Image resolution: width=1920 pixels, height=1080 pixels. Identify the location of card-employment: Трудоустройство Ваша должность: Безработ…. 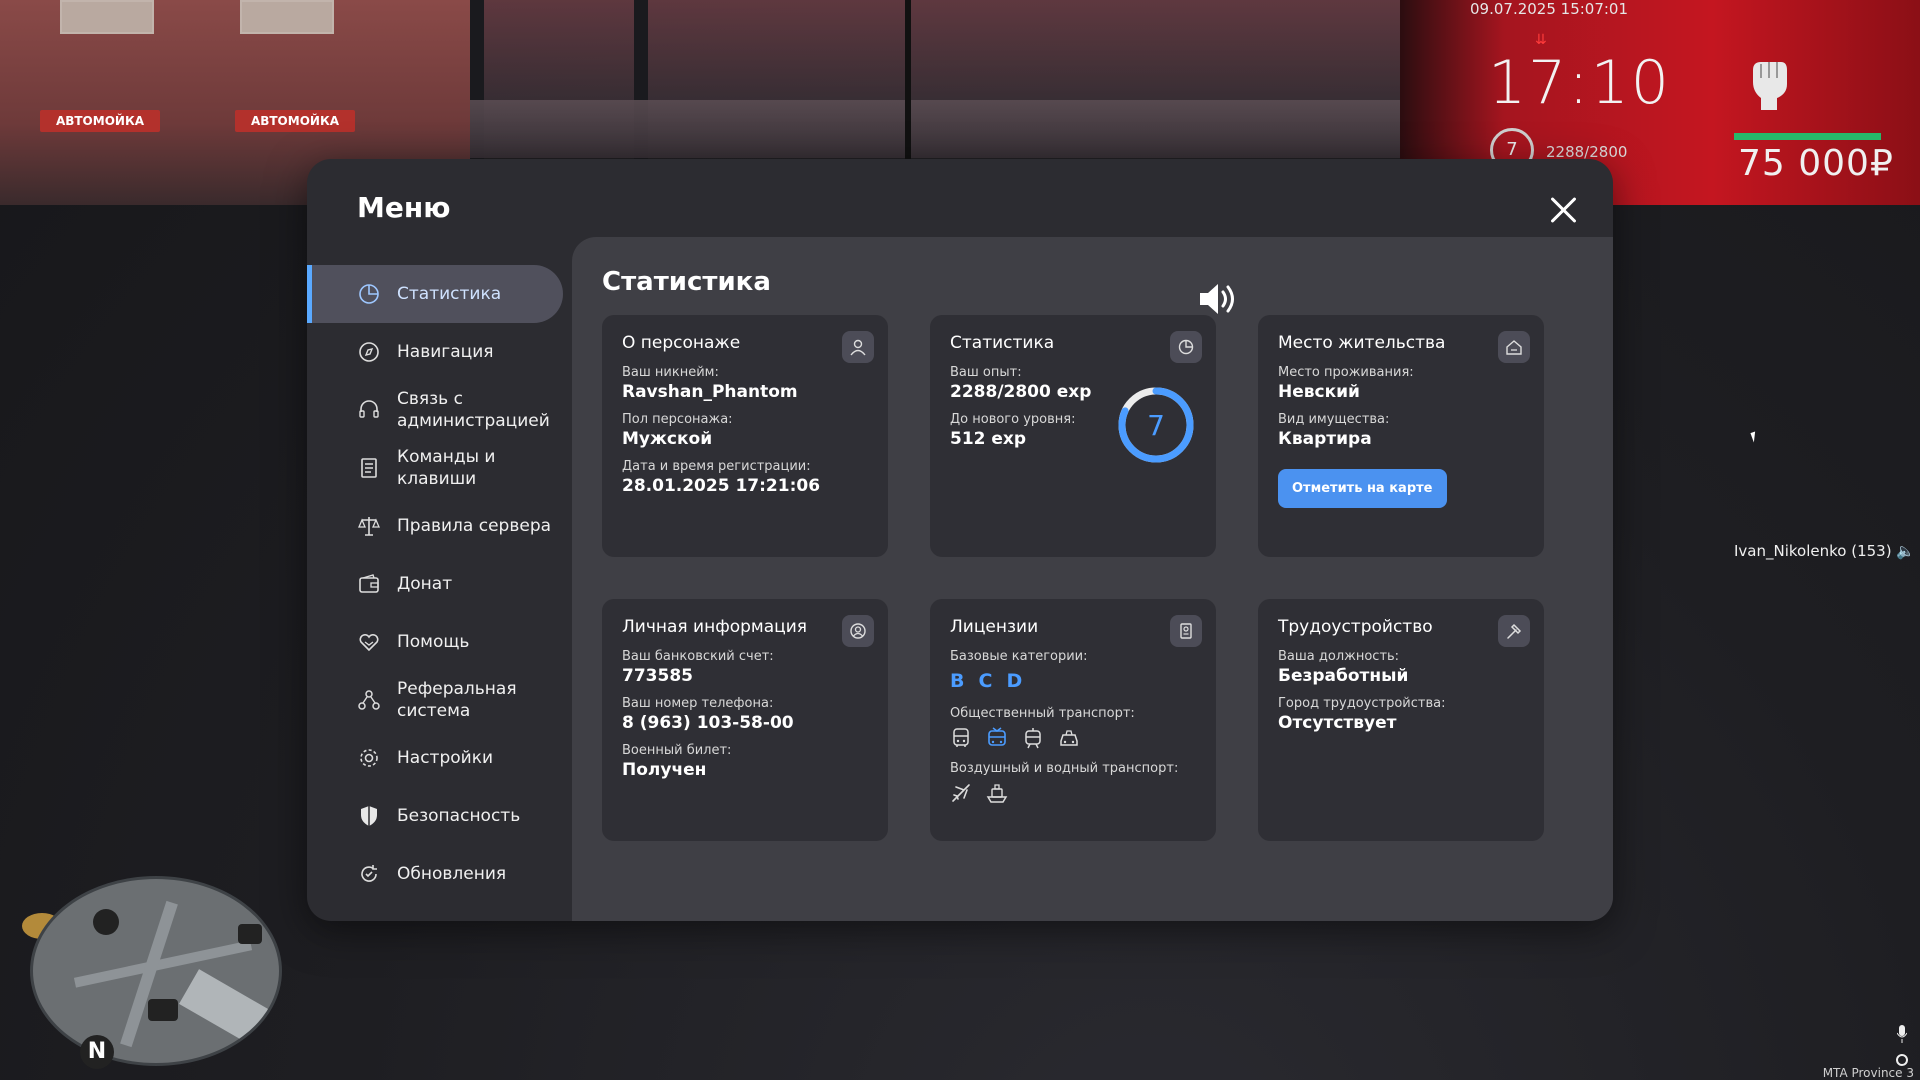
(1401, 720).